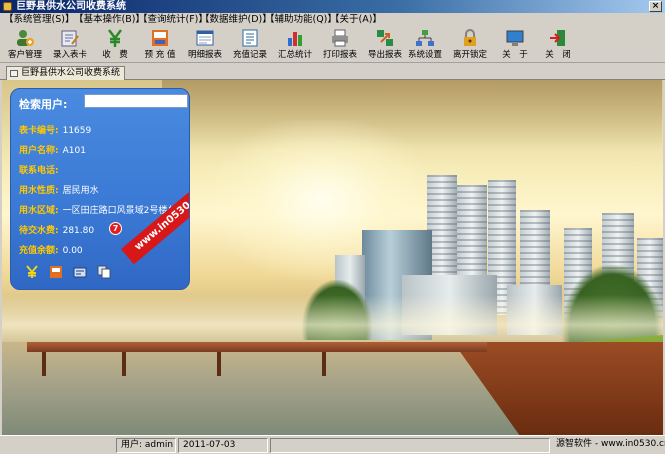  I want to click on window-title: 巨野县供水公司收费系统, so click(71, 6).